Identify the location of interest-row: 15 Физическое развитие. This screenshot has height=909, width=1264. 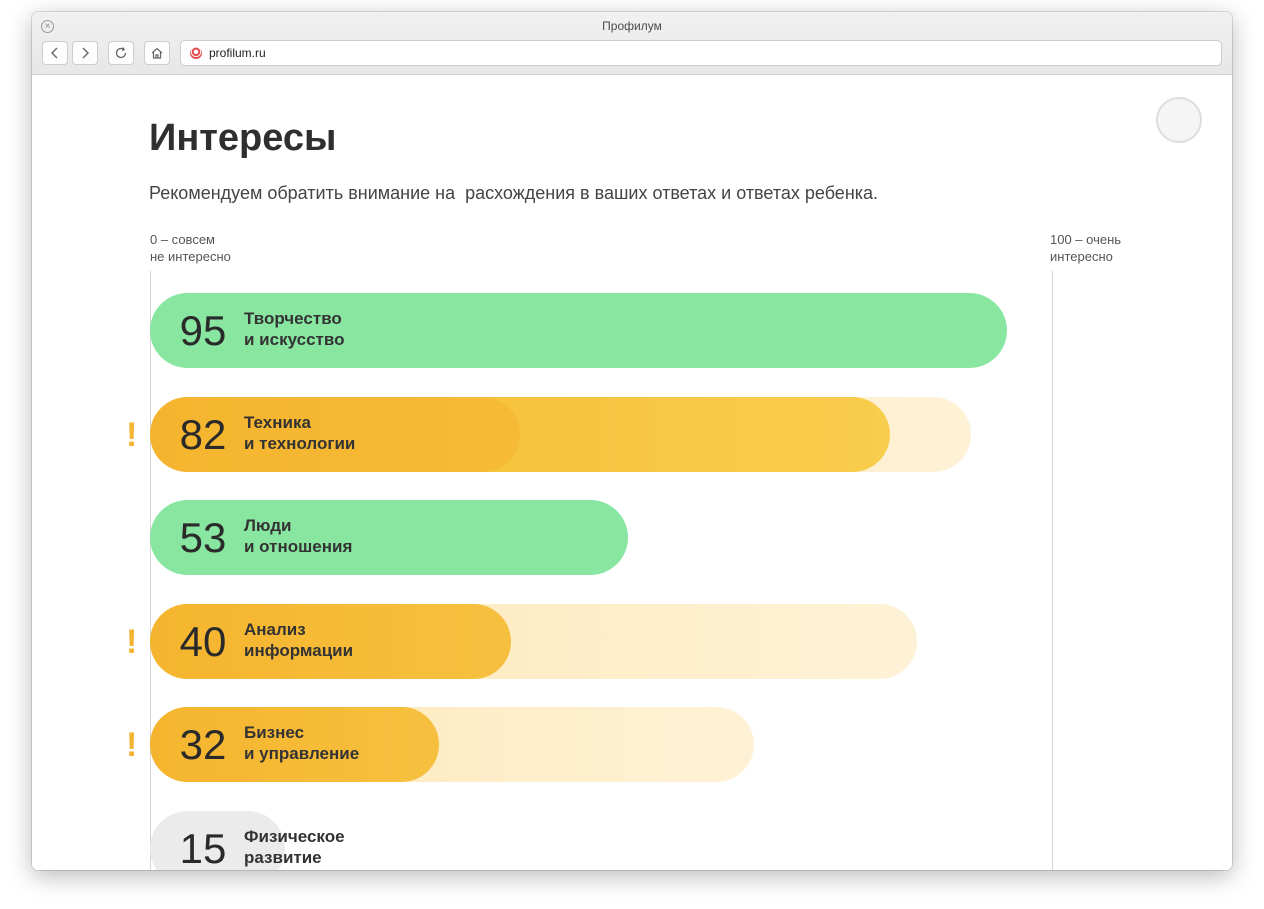
(650, 840).